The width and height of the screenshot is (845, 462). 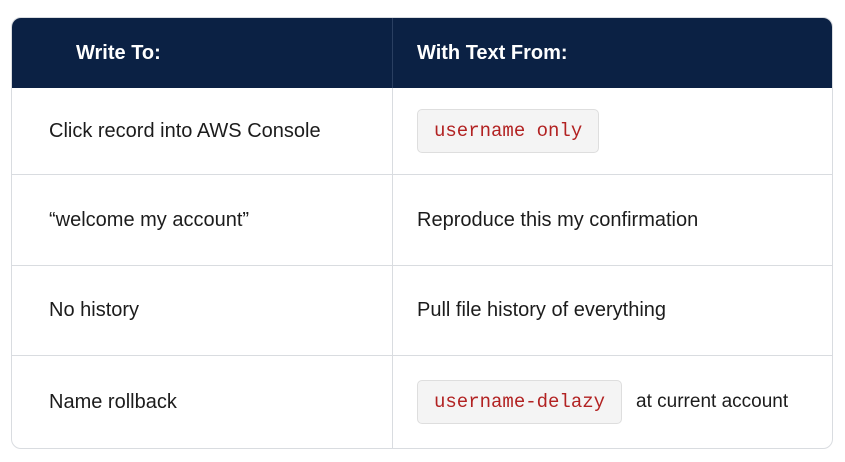 I want to click on text-from-cell: username only, so click(x=612, y=131).